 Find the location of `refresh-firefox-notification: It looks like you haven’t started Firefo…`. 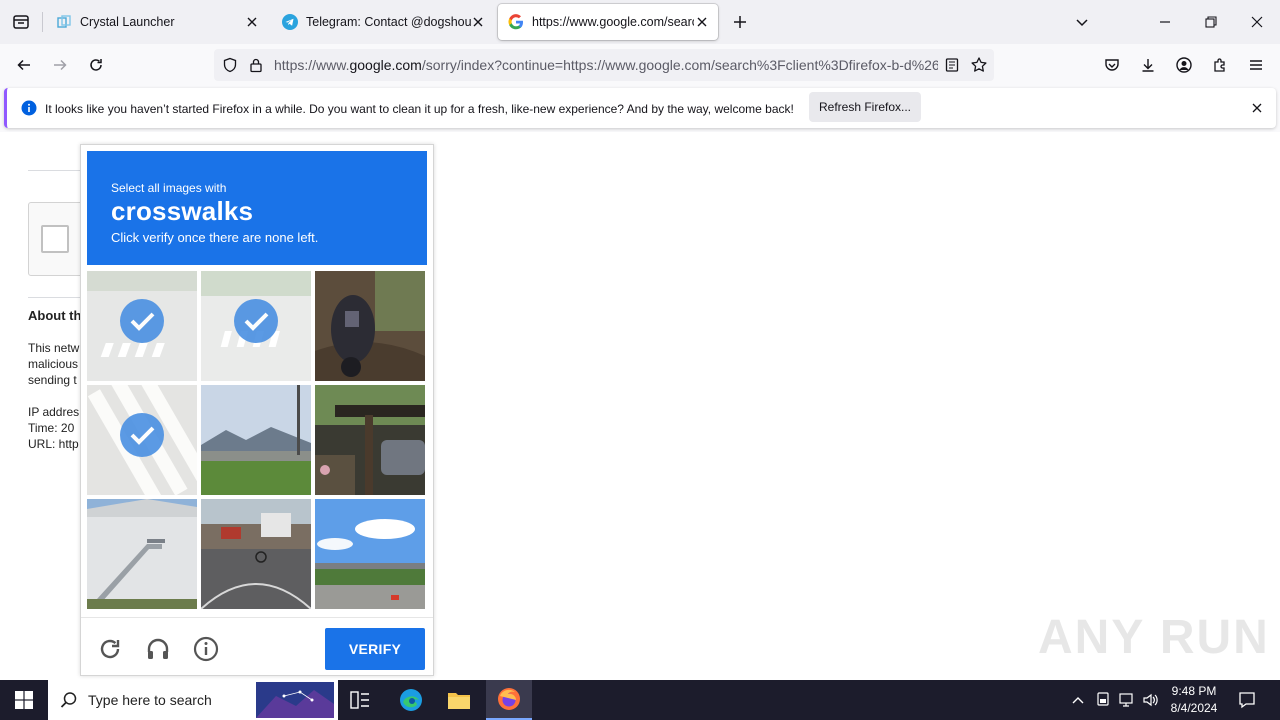

refresh-firefox-notification: It looks like you haven’t started Firefo… is located at coordinates (640, 108).